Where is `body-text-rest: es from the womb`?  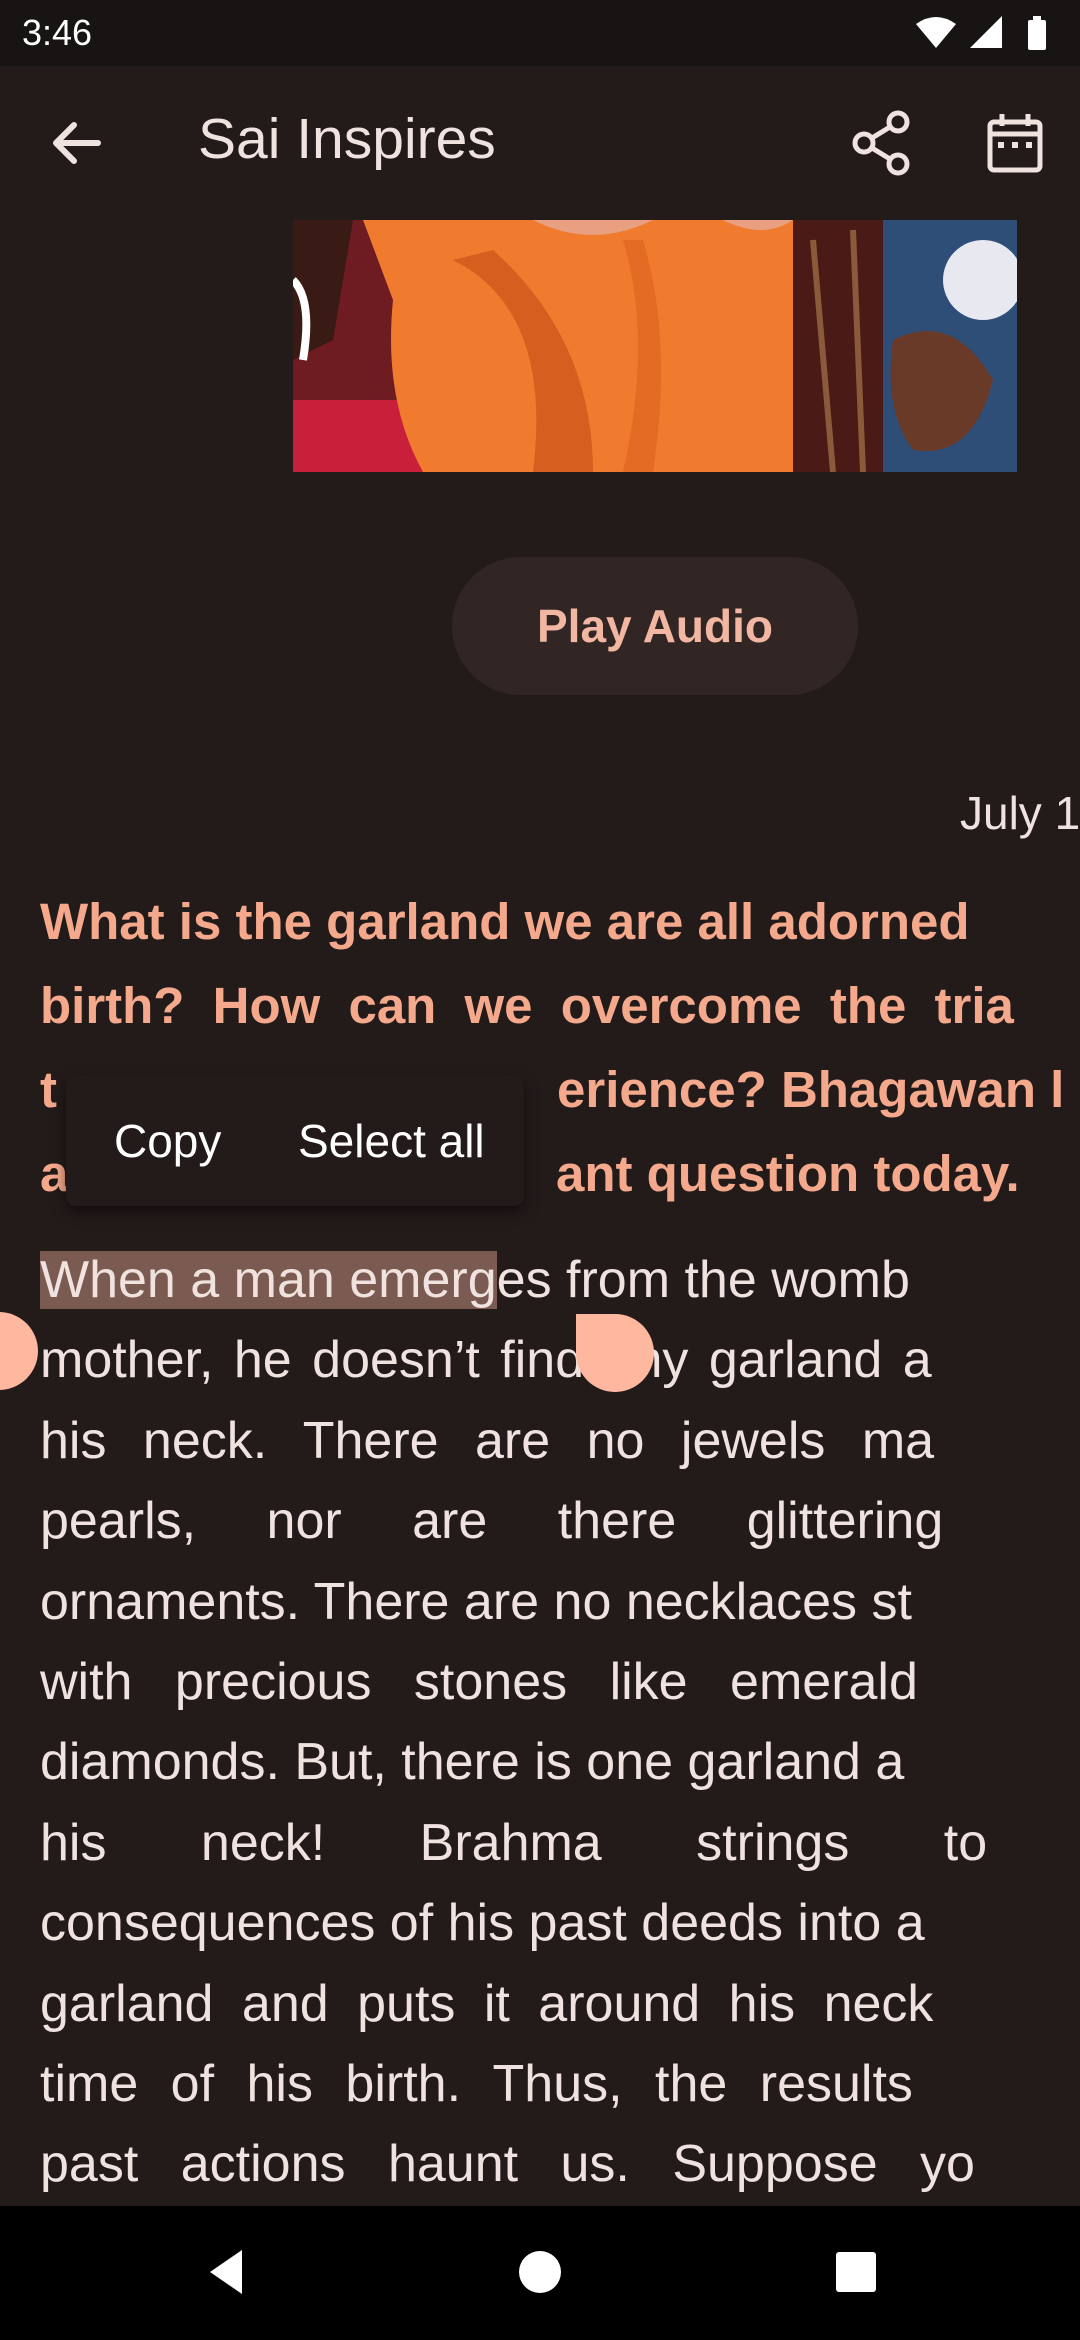
body-text-rest: es from the womb is located at coordinates (703, 1280).